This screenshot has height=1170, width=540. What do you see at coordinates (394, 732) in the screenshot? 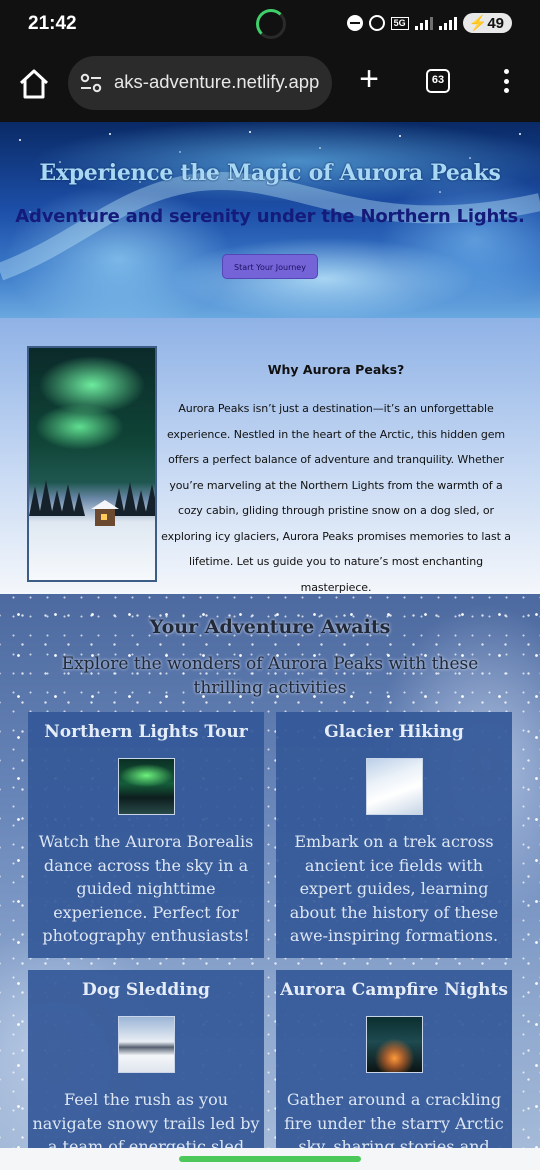
I see `activity-card-title: Glacier Hiking` at bounding box center [394, 732].